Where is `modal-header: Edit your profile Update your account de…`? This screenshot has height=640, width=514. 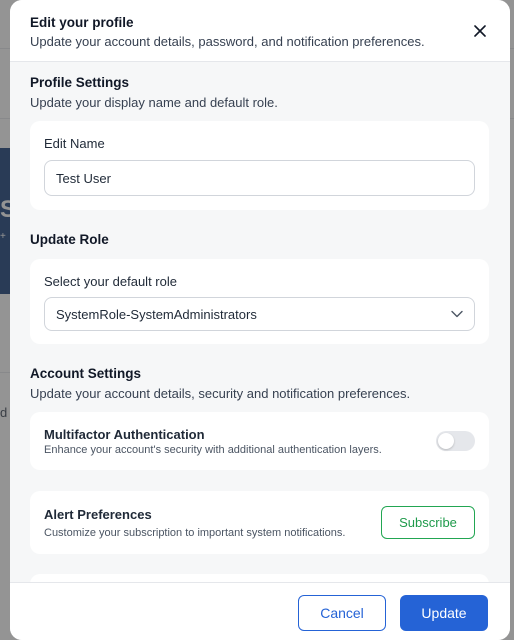 modal-header: Edit your profile Update your account de… is located at coordinates (260, 31).